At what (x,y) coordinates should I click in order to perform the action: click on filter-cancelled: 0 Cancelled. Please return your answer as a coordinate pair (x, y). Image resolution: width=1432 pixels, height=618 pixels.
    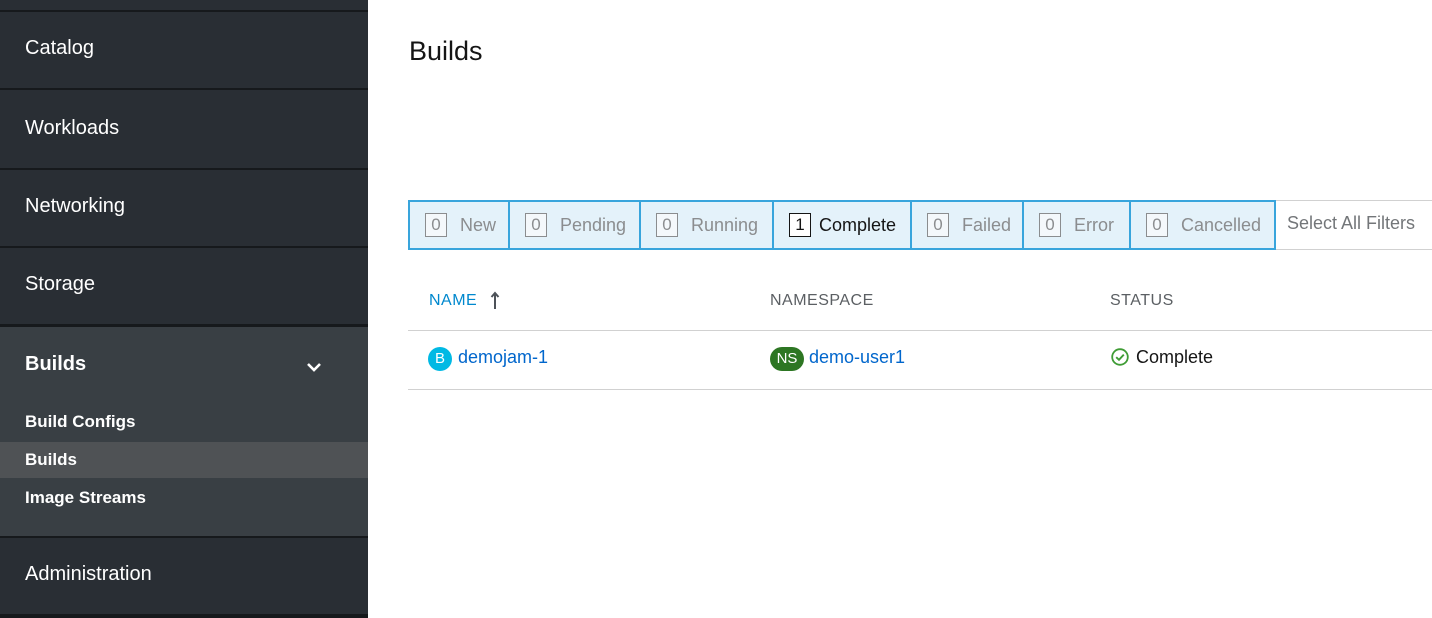
    Looking at the image, I should click on (1202, 225).